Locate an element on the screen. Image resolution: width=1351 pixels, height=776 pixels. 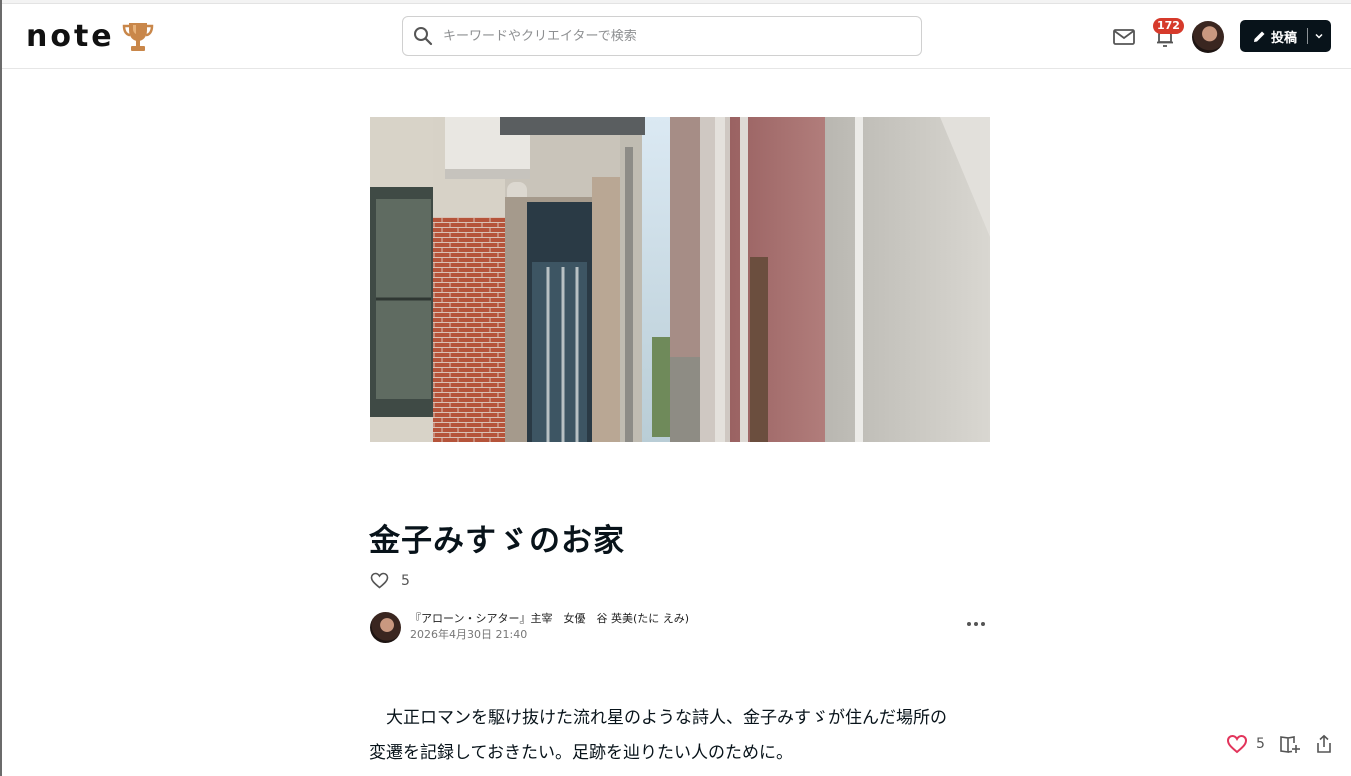
site-header: note キーワードやクリエイターで検索 172 投稿 is located at coordinates (676, 36).